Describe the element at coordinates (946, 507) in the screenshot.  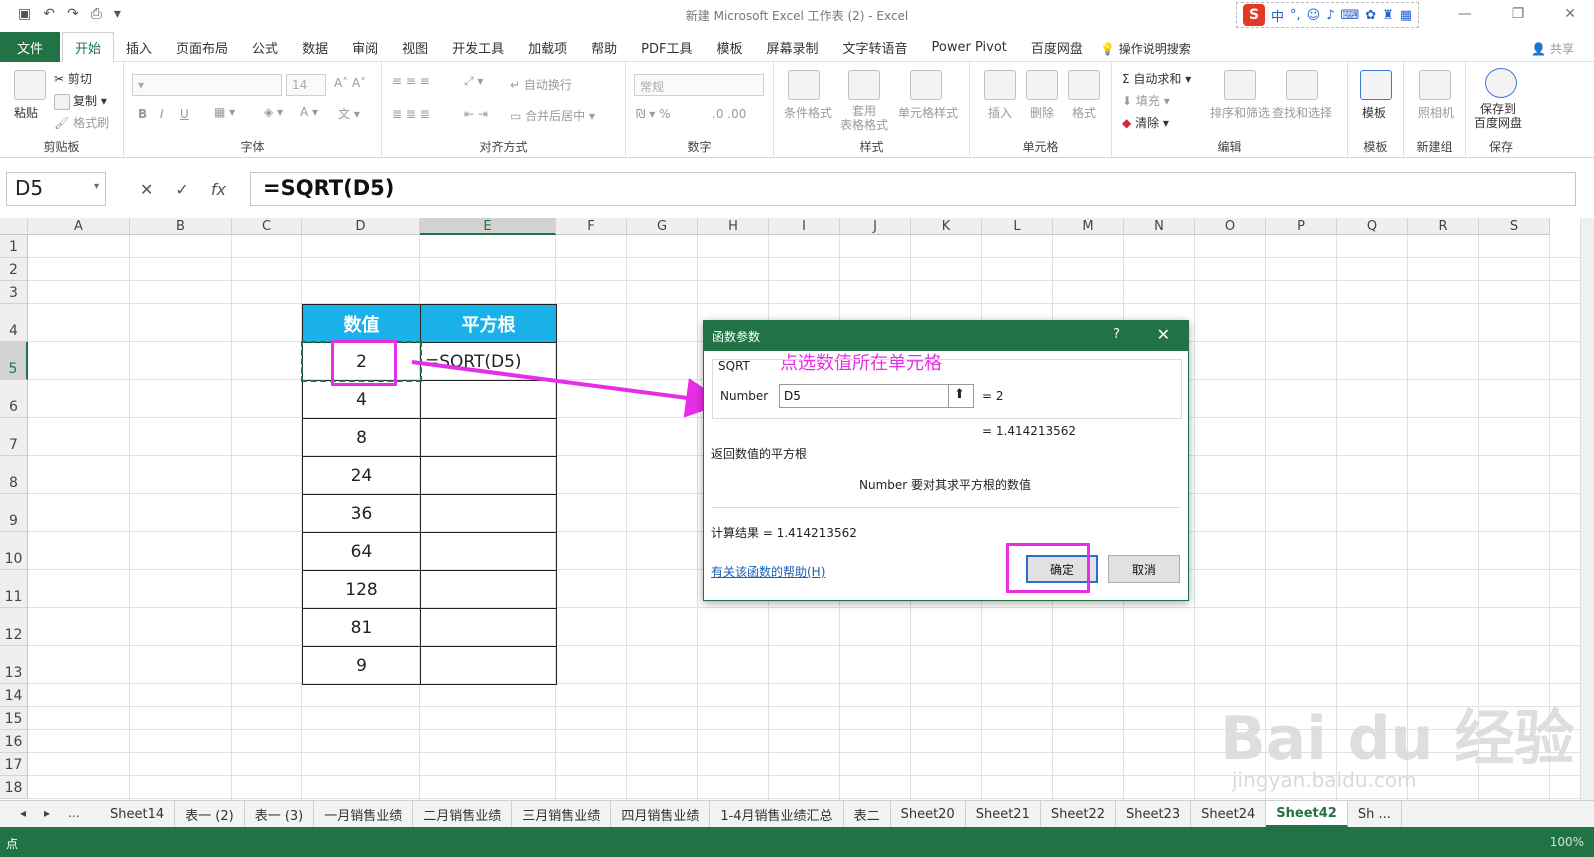
I see `divider` at that location.